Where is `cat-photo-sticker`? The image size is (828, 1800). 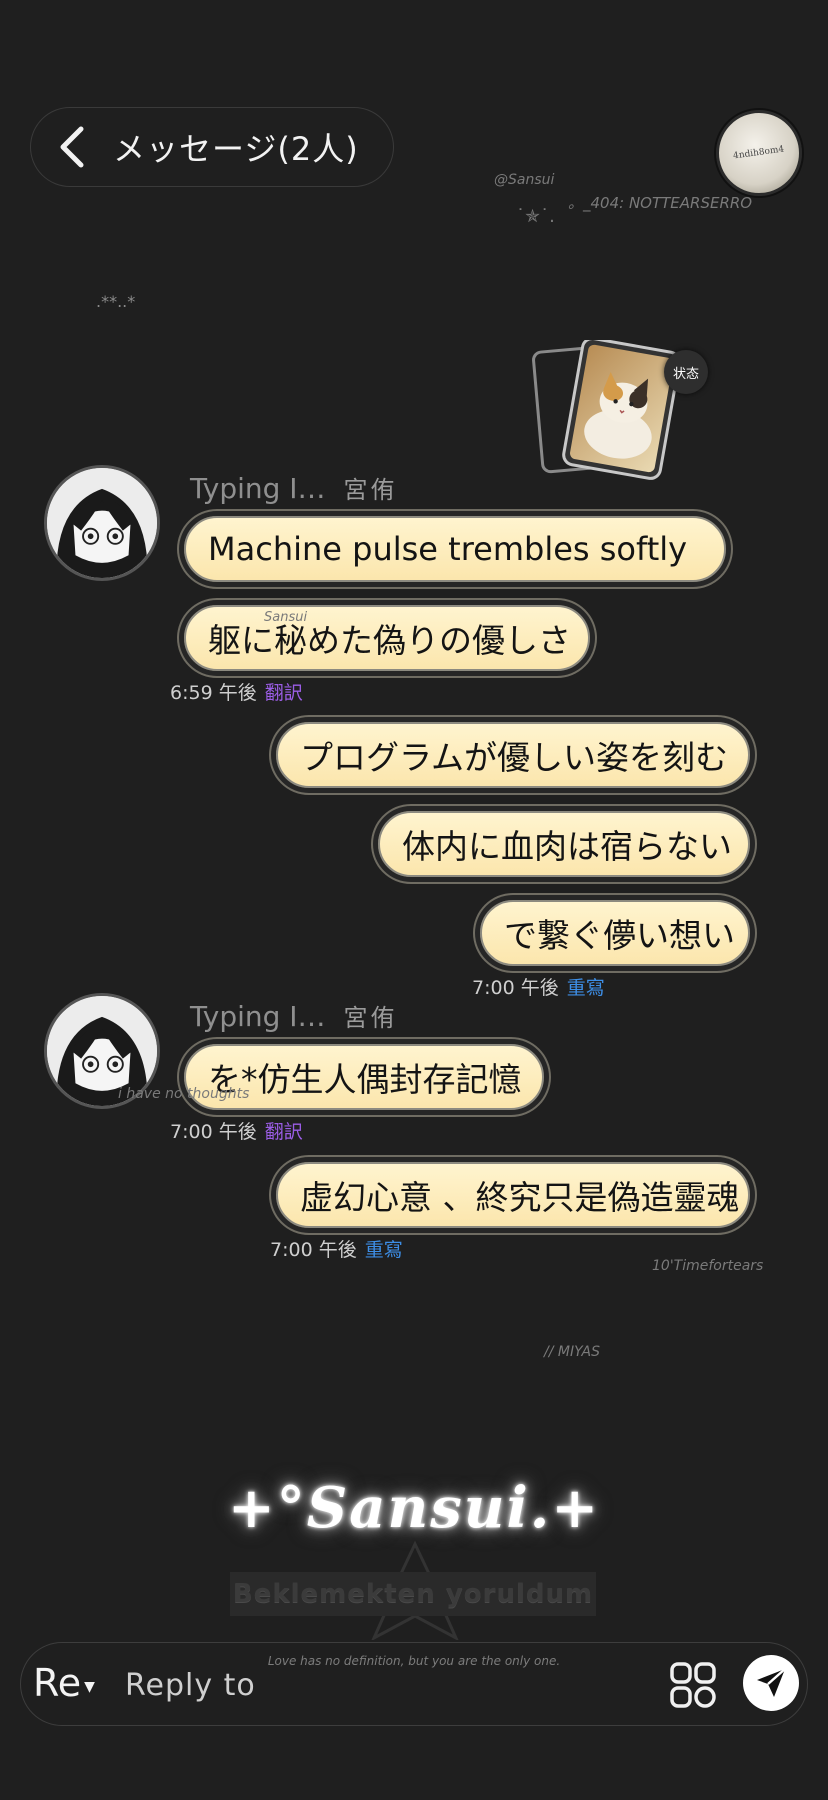
cat-photo-sticker is located at coordinates (605, 410).